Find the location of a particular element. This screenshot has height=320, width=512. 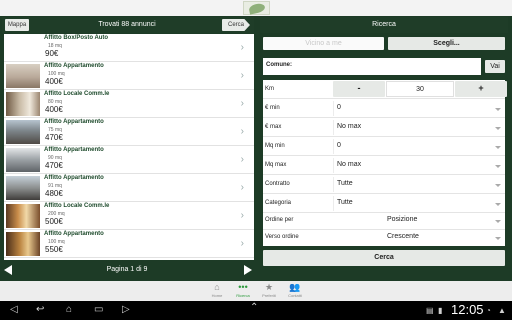

listing-price: 480€ is located at coordinates (54, 193).